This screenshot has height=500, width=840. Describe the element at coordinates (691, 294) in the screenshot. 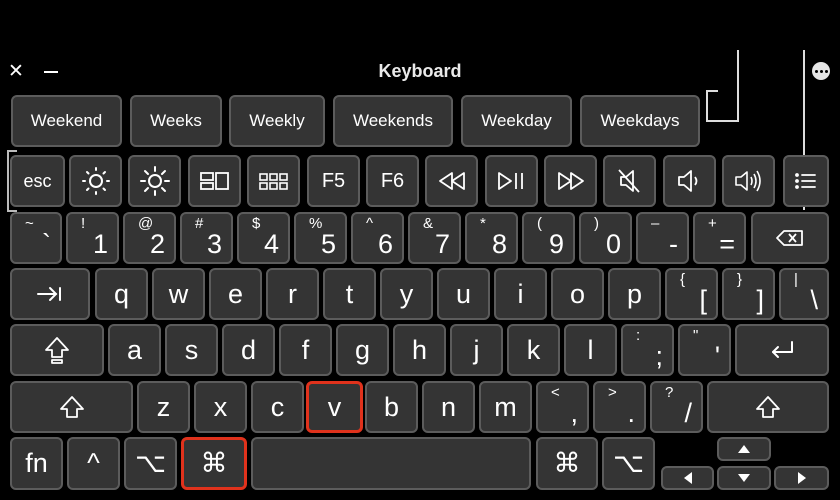

I see `key-left-bracket: {[` at that location.